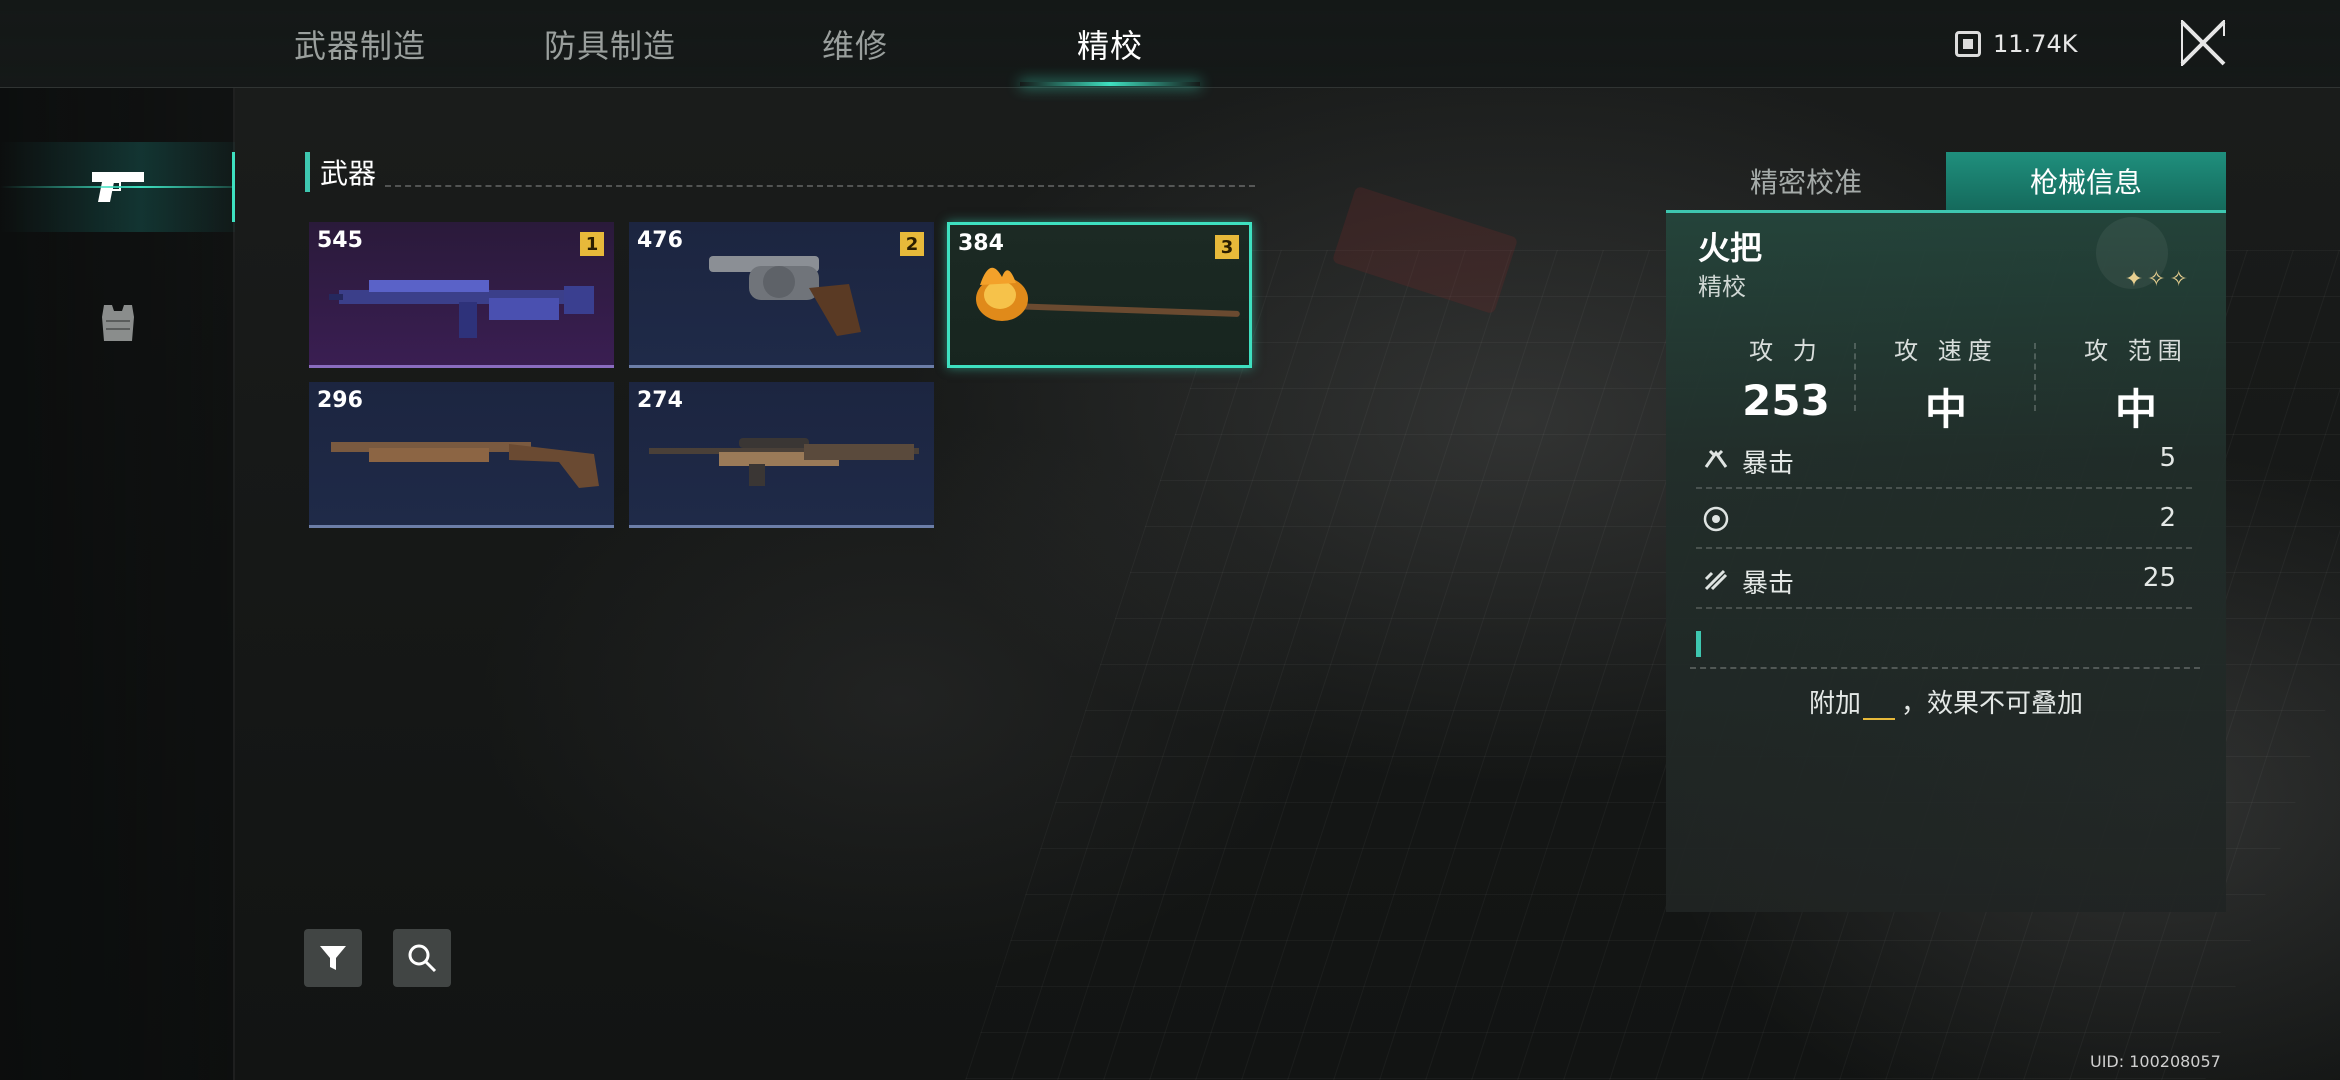 This screenshot has width=2340, height=1080. Describe the element at coordinates (461, 295) in the screenshot. I see `weapon-card: 545 1` at that location.